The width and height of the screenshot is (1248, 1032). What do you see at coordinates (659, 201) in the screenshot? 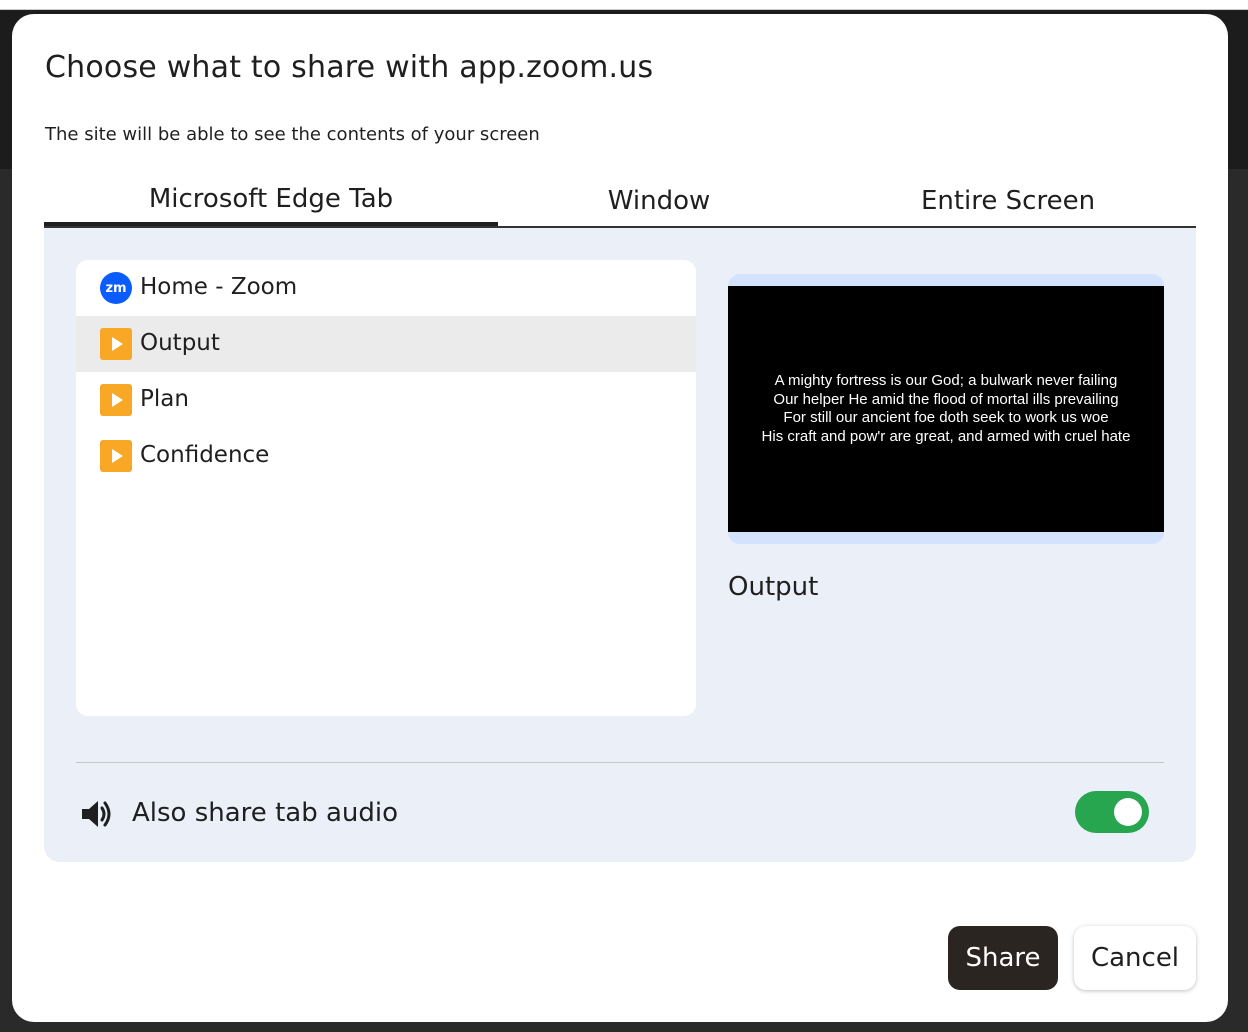
I see `tab-window: Window` at bounding box center [659, 201].